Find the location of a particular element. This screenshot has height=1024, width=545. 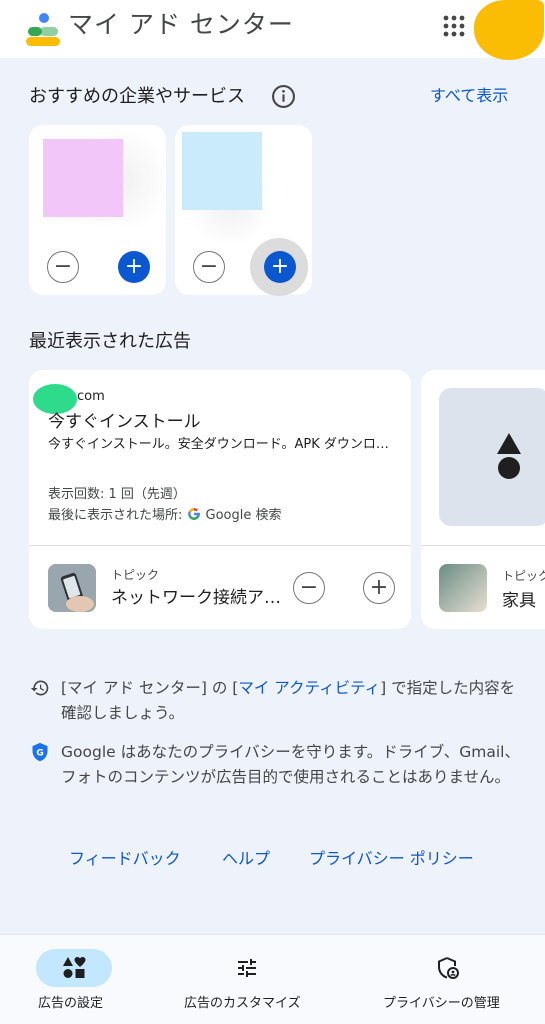

account-avatar is located at coordinates (509, 30).